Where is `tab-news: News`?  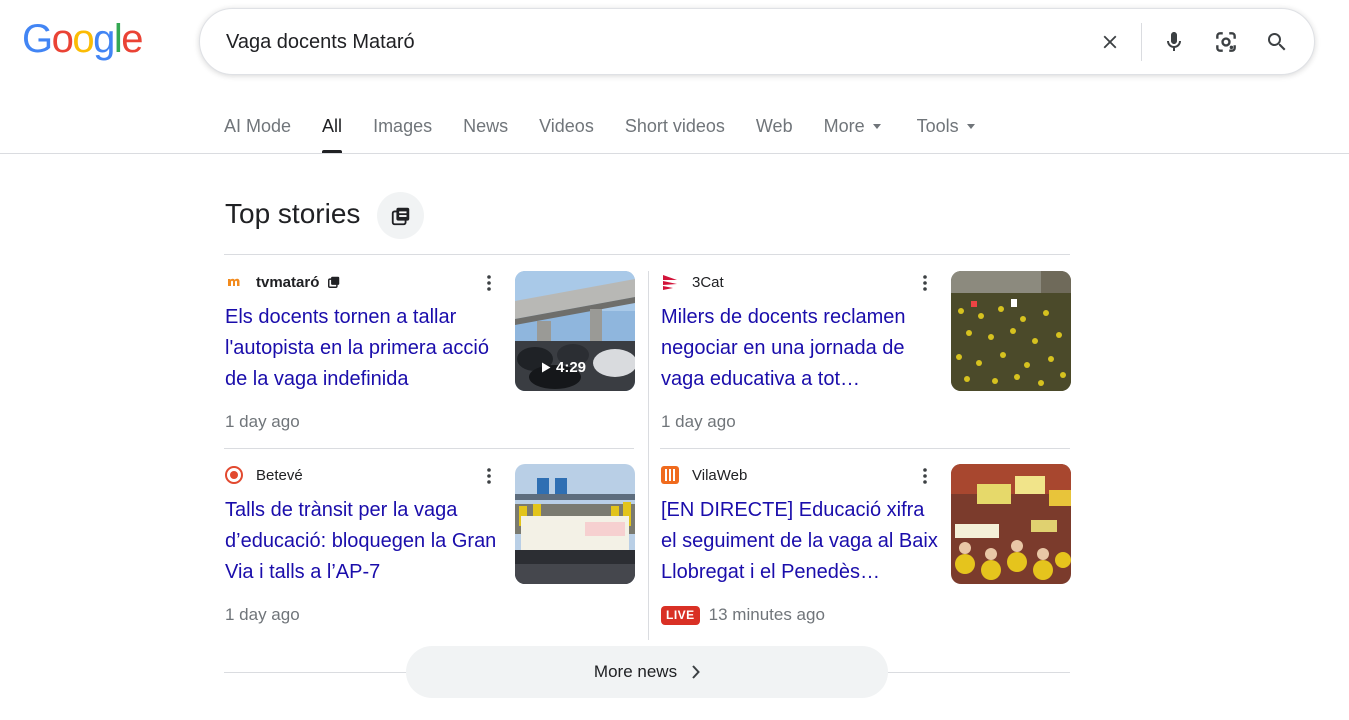 tab-news: News is located at coordinates (485, 133).